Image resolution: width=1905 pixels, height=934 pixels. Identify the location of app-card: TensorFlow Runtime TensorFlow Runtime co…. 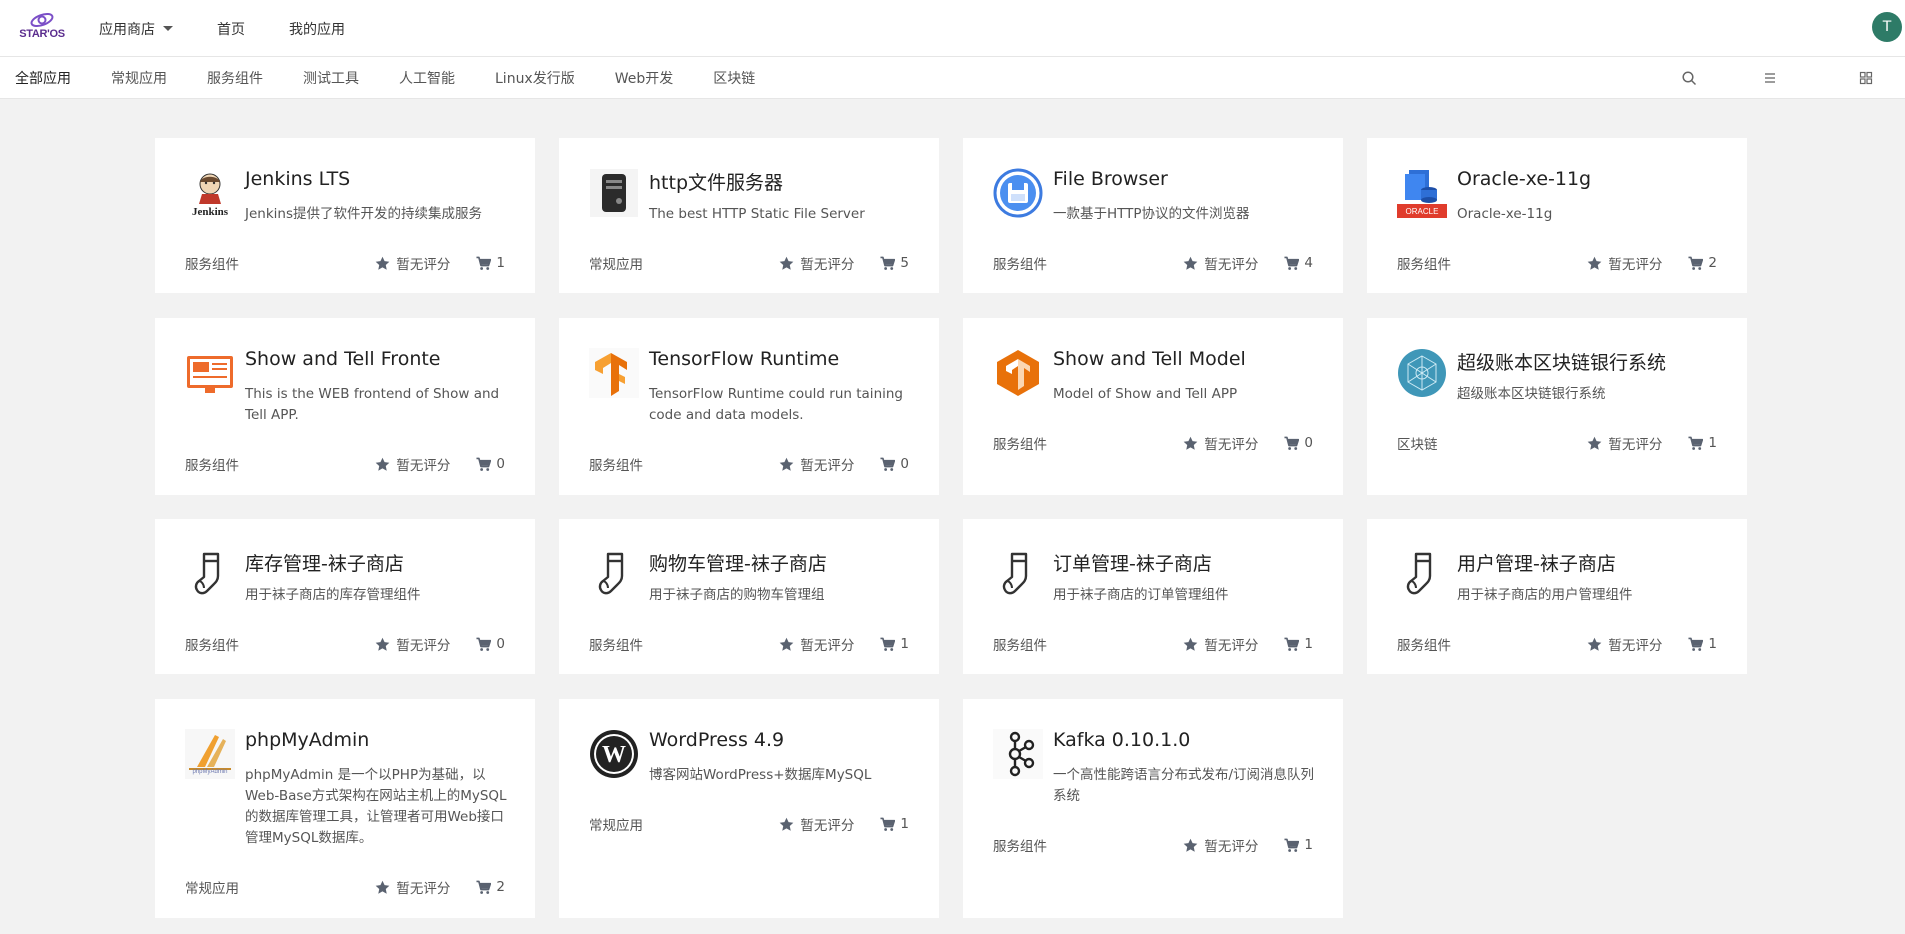
(749, 406).